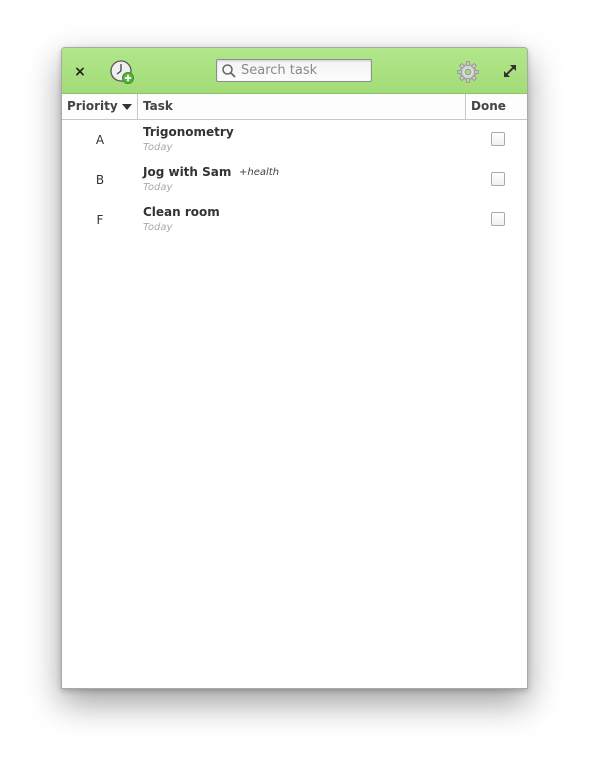 The image size is (589, 764). What do you see at coordinates (188, 132) in the screenshot?
I see `task-name: Trigonometry` at bounding box center [188, 132].